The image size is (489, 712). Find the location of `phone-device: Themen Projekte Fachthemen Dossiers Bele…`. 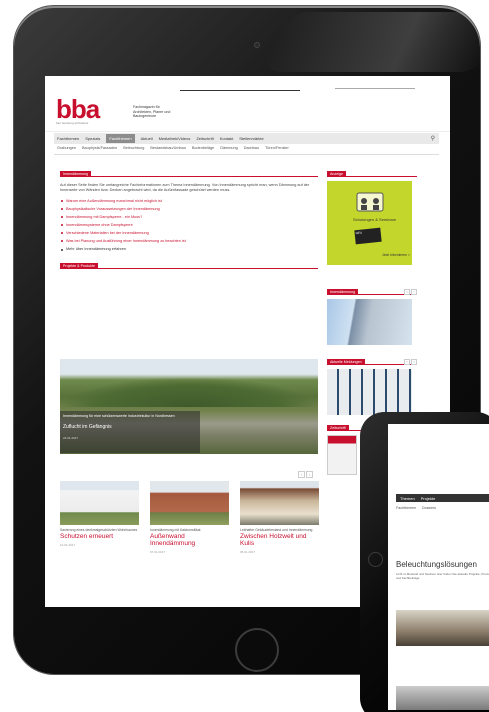

phone-device: Themen Projekte Fachthemen Dossiers Bele… is located at coordinates (424, 562).